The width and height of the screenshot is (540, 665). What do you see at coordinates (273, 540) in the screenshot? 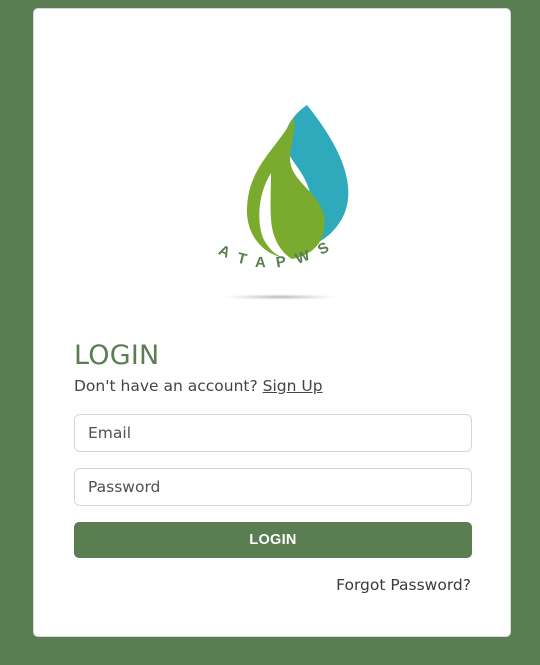
I see `login-button: LOGIN` at bounding box center [273, 540].